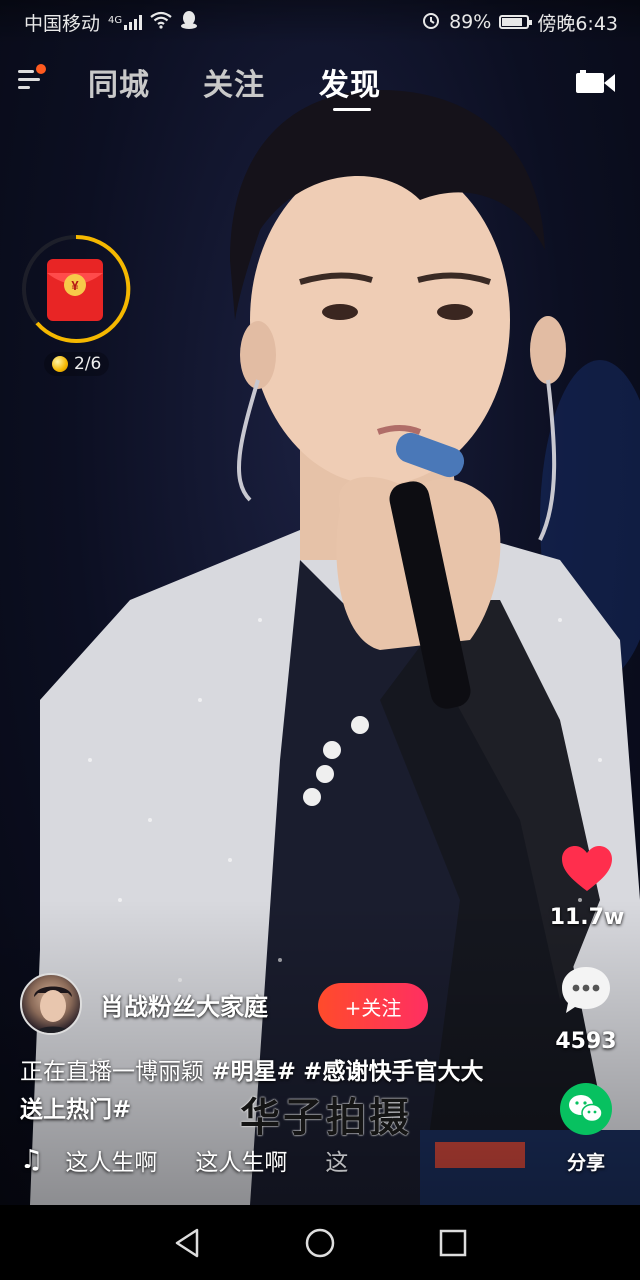 This screenshot has height=1280, width=640. What do you see at coordinates (60, 364) in the screenshot?
I see `coin-icon` at bounding box center [60, 364].